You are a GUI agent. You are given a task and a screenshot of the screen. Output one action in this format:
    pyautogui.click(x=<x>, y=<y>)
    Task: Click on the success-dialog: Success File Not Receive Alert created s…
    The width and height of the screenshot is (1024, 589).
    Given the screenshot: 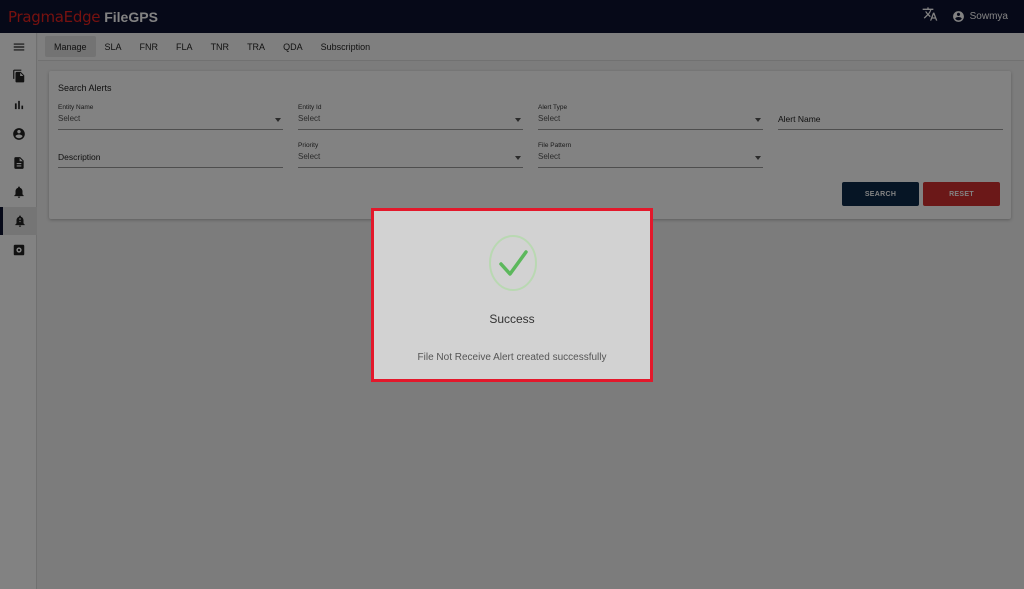 What is the action you would take?
    pyautogui.click(x=512, y=295)
    